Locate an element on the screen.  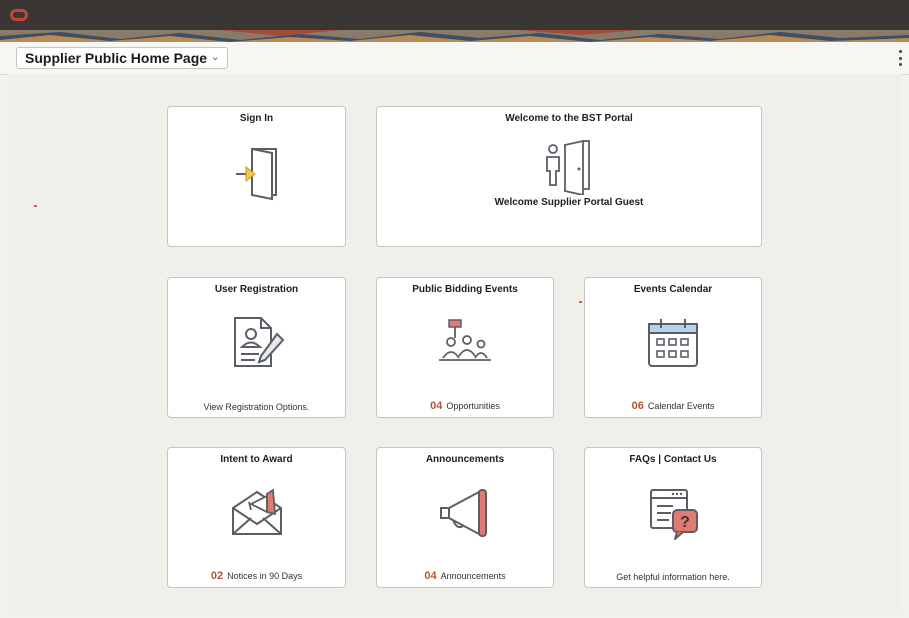
faq-help-icon: ? is located at coordinates (674, 514).